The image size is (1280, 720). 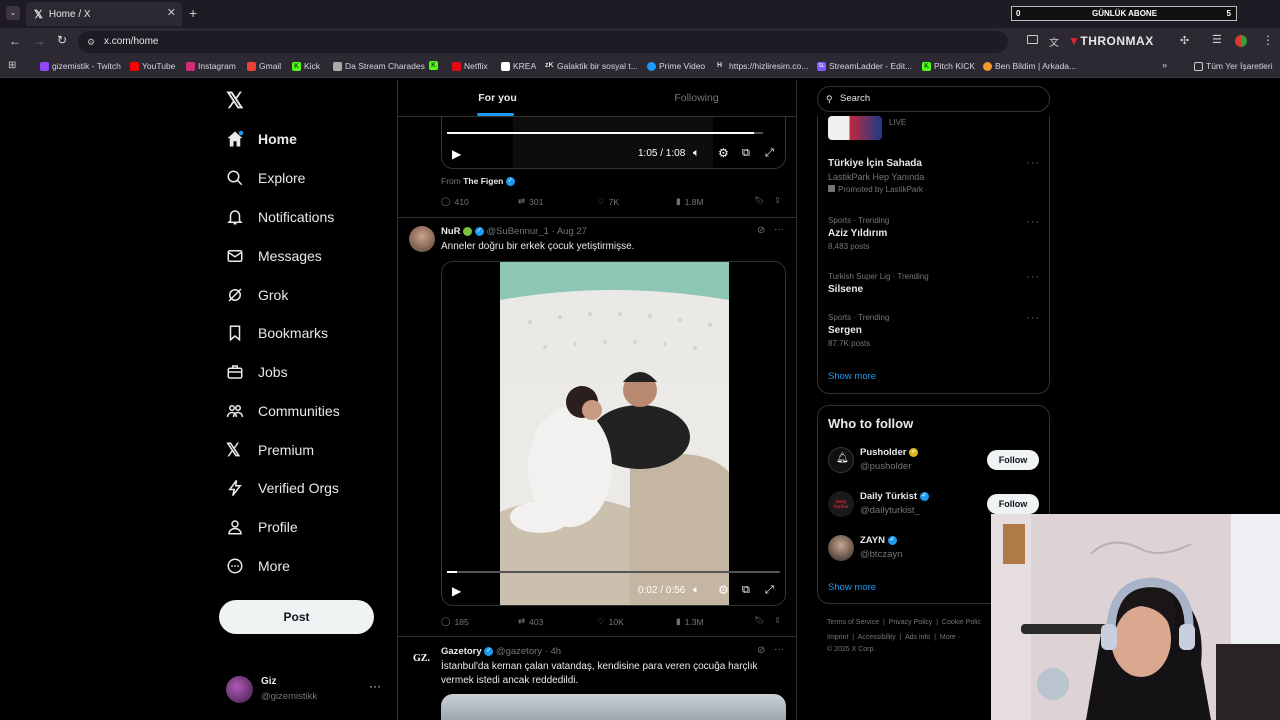 I want to click on x-logo: 𝕏, so click(x=235, y=101).